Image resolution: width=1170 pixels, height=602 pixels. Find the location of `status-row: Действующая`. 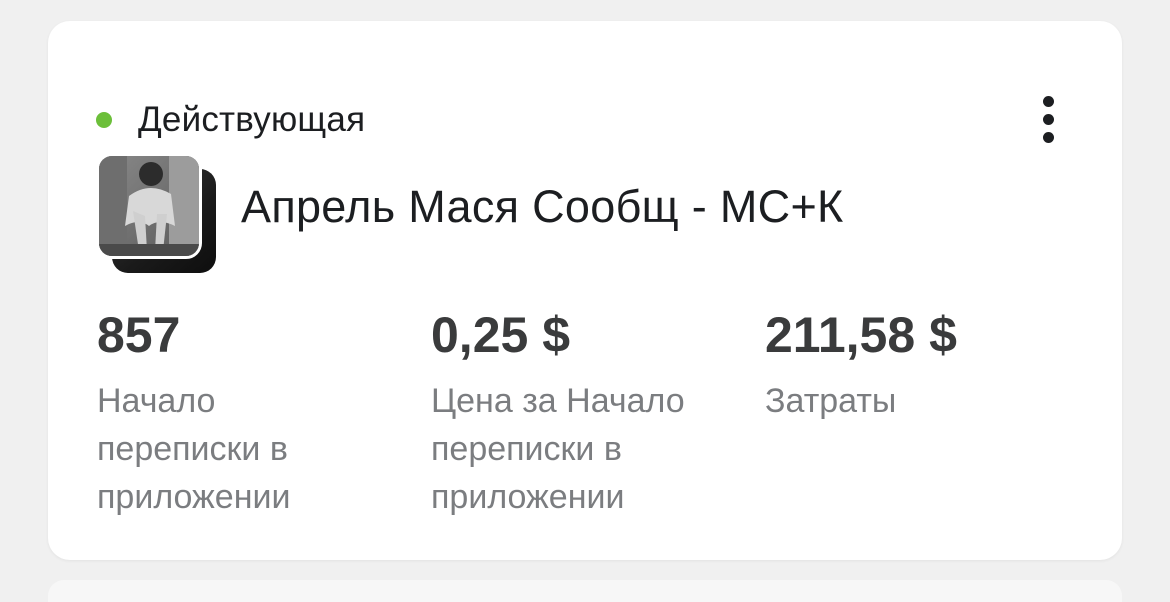

status-row: Действующая is located at coordinates (230, 120).